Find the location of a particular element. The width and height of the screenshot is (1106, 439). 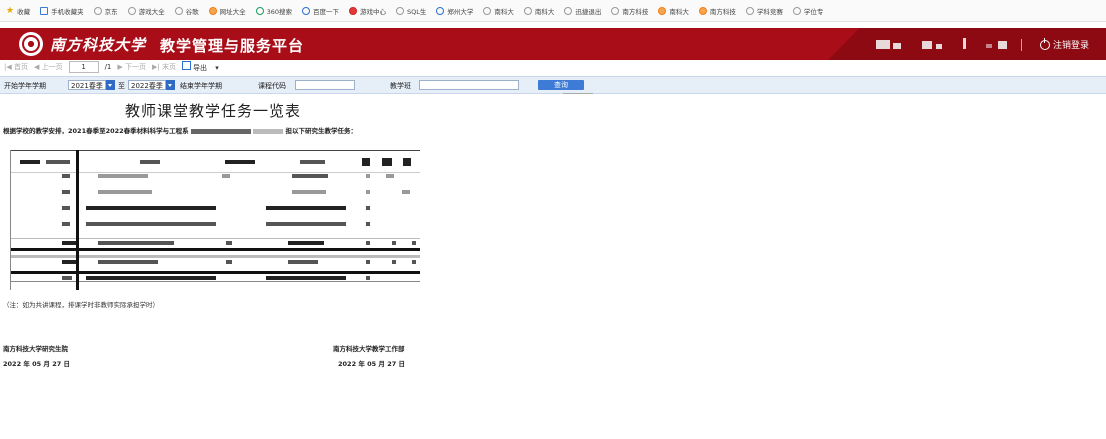

teaching-class-input is located at coordinates (469, 85).